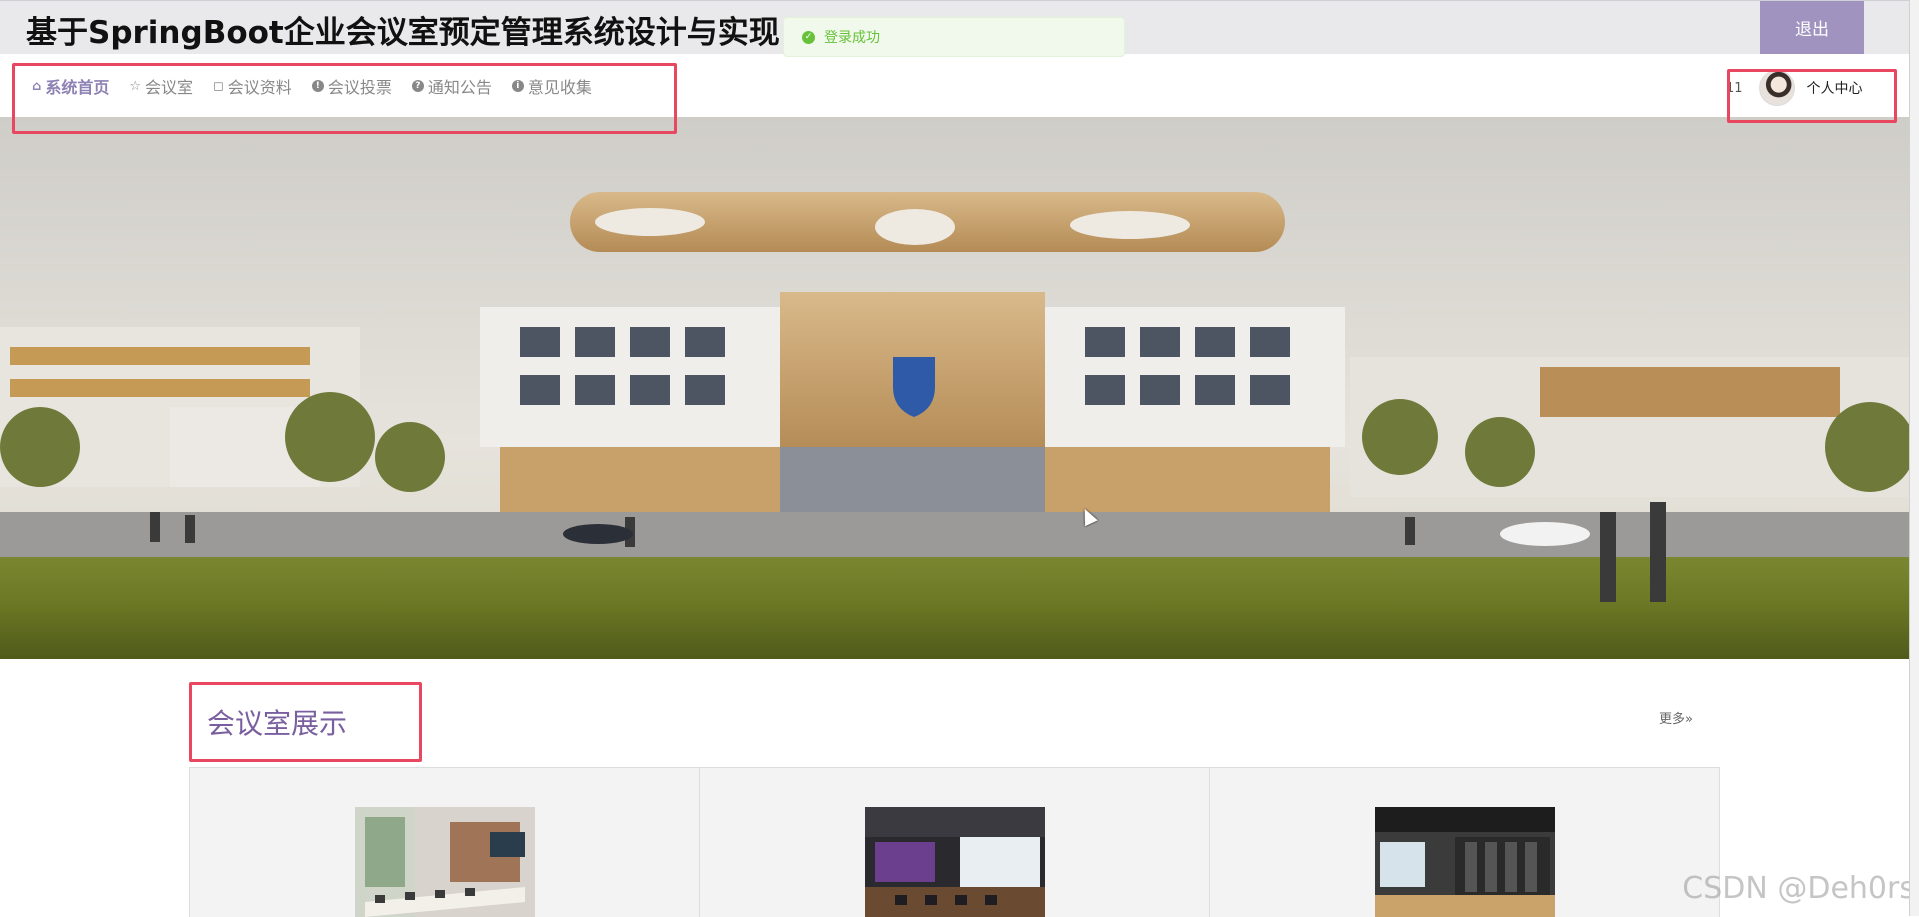  I want to click on nav-item-label: 会议资料, so click(259, 87).